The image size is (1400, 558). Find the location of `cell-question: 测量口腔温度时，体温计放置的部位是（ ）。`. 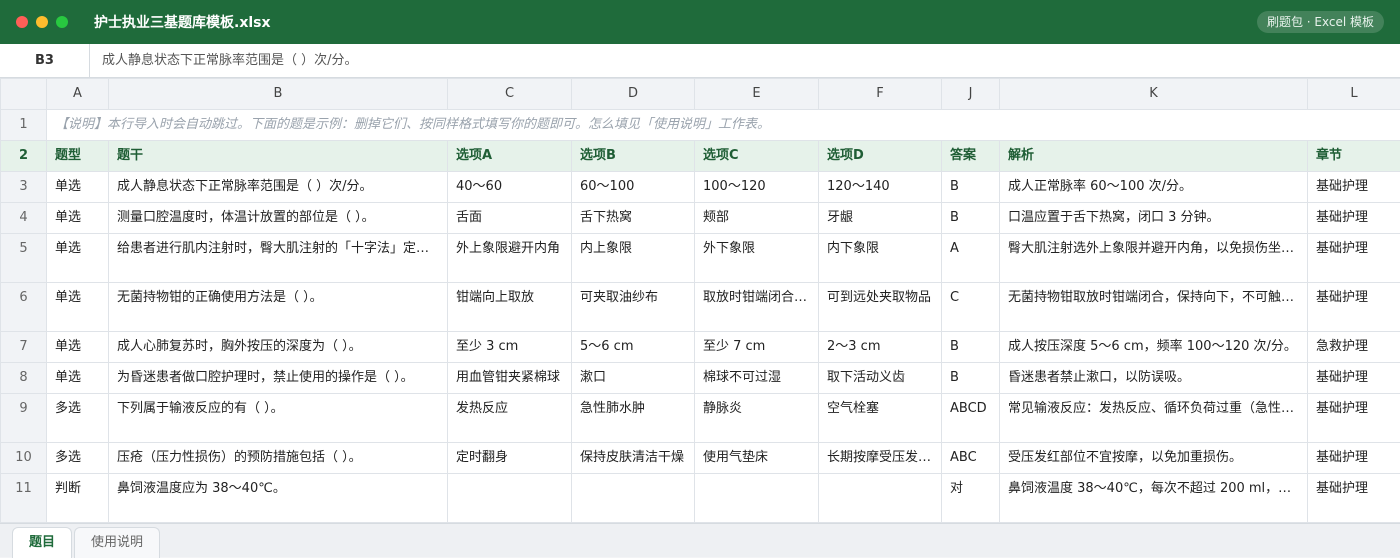

cell-question: 测量口腔温度时，体温计放置的部位是（ ）。 is located at coordinates (278, 218).